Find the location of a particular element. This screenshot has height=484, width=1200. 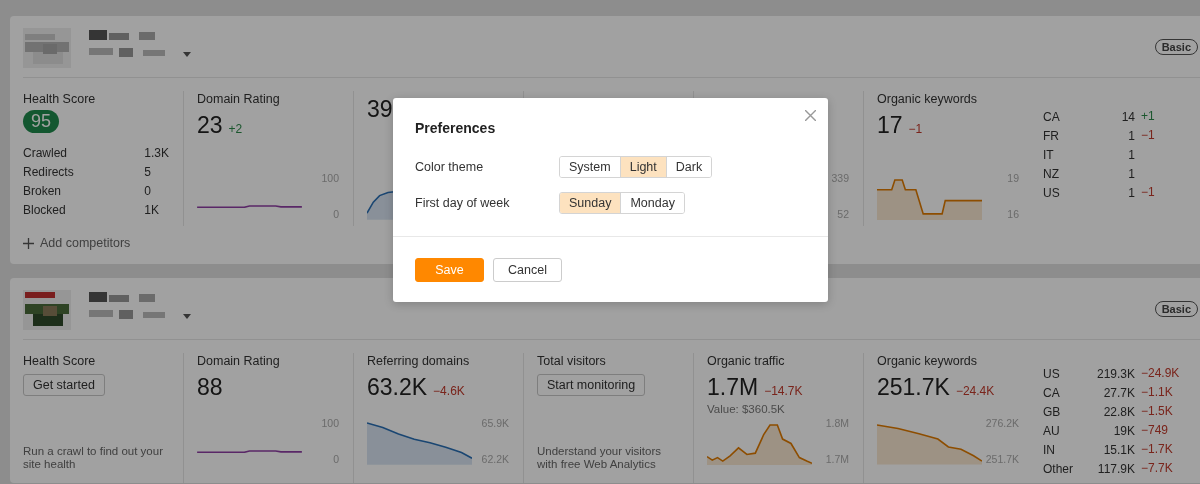

metric-value: 251.7K is located at coordinates (913, 387).